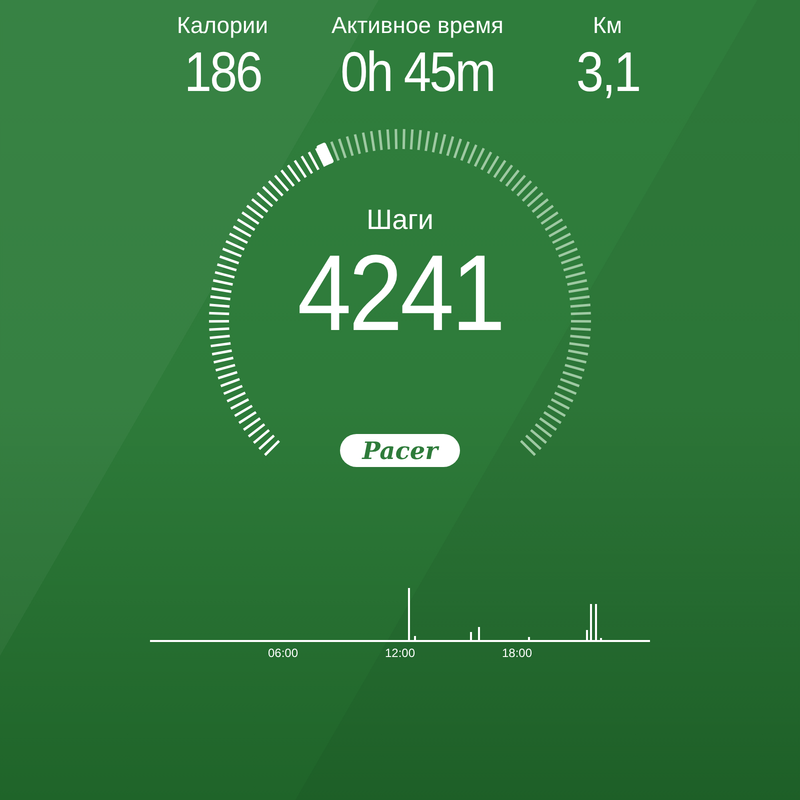 This screenshot has height=800, width=800. What do you see at coordinates (517, 653) in the screenshot?
I see `axis-label: 18:00` at bounding box center [517, 653].